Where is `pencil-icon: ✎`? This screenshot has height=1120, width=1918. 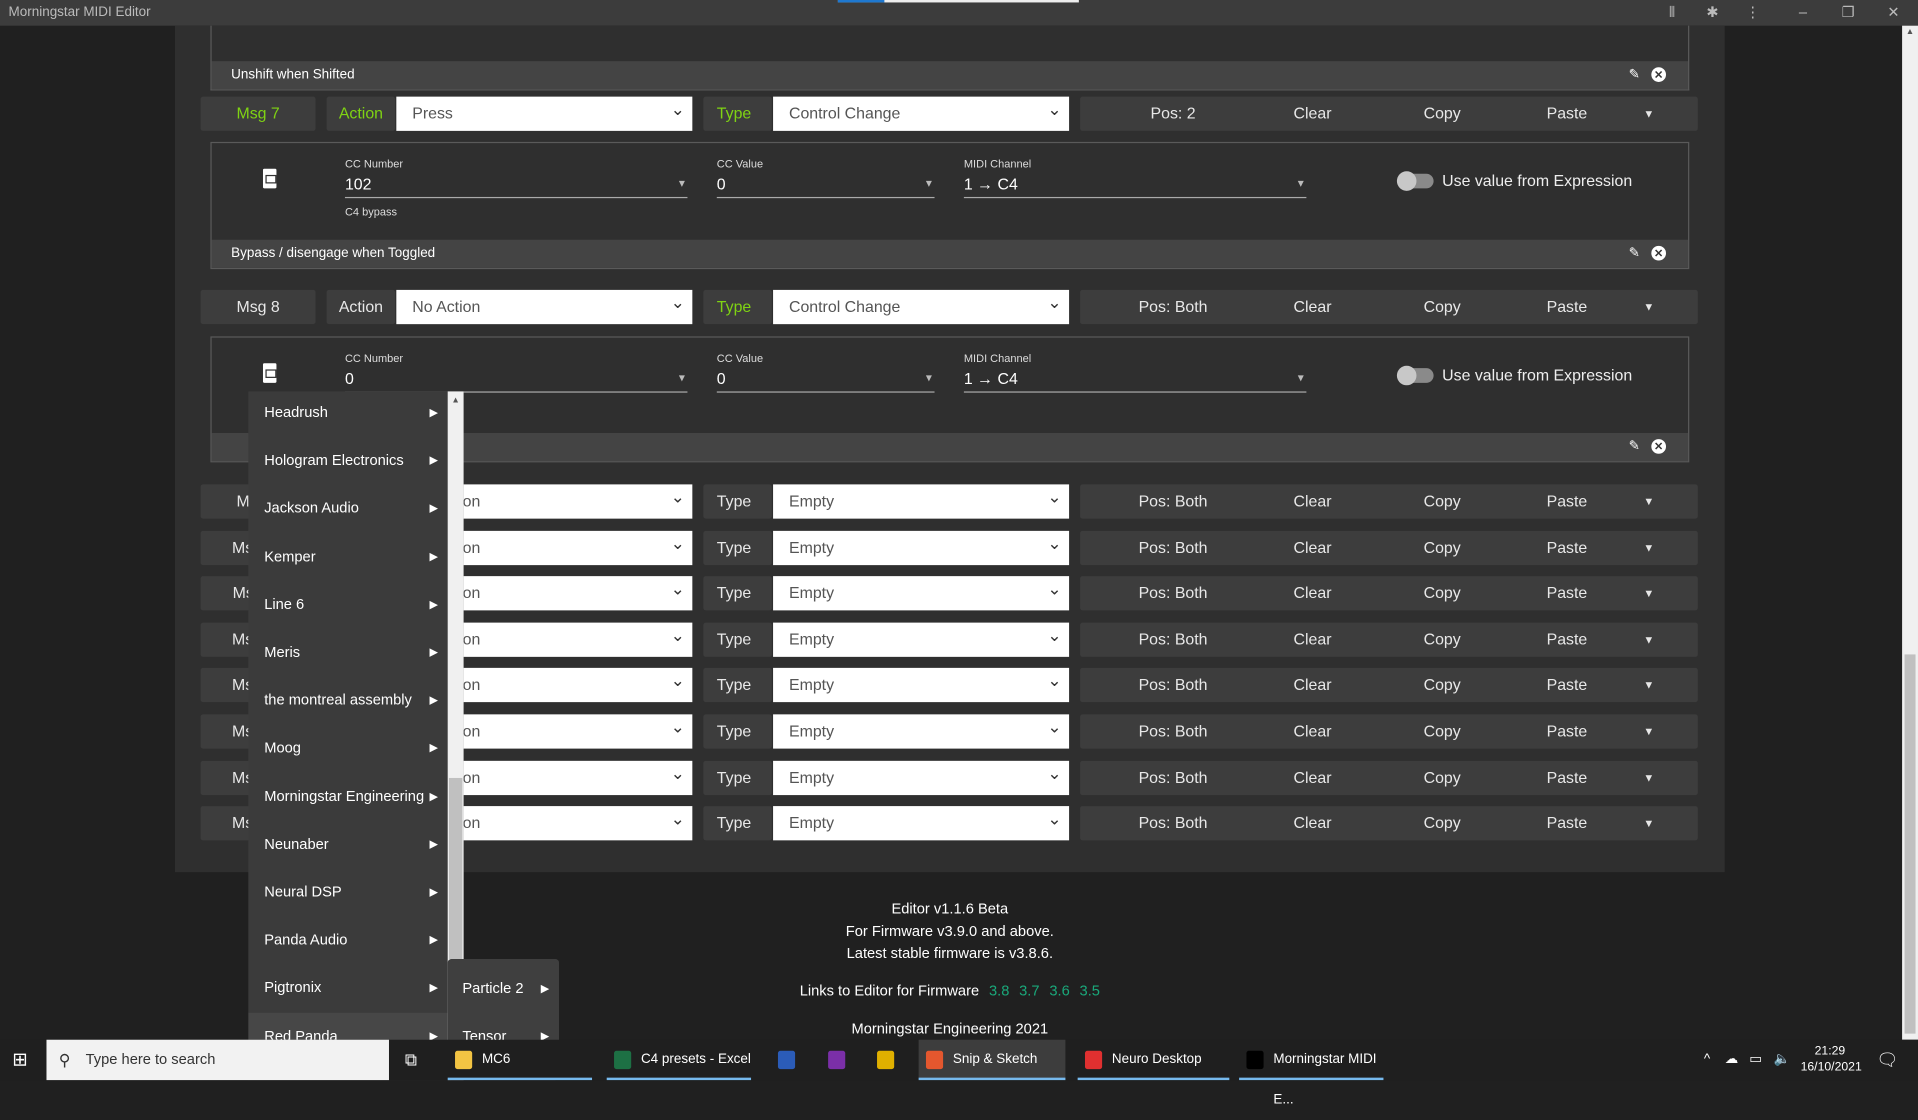 pencil-icon: ✎ is located at coordinates (1634, 74).